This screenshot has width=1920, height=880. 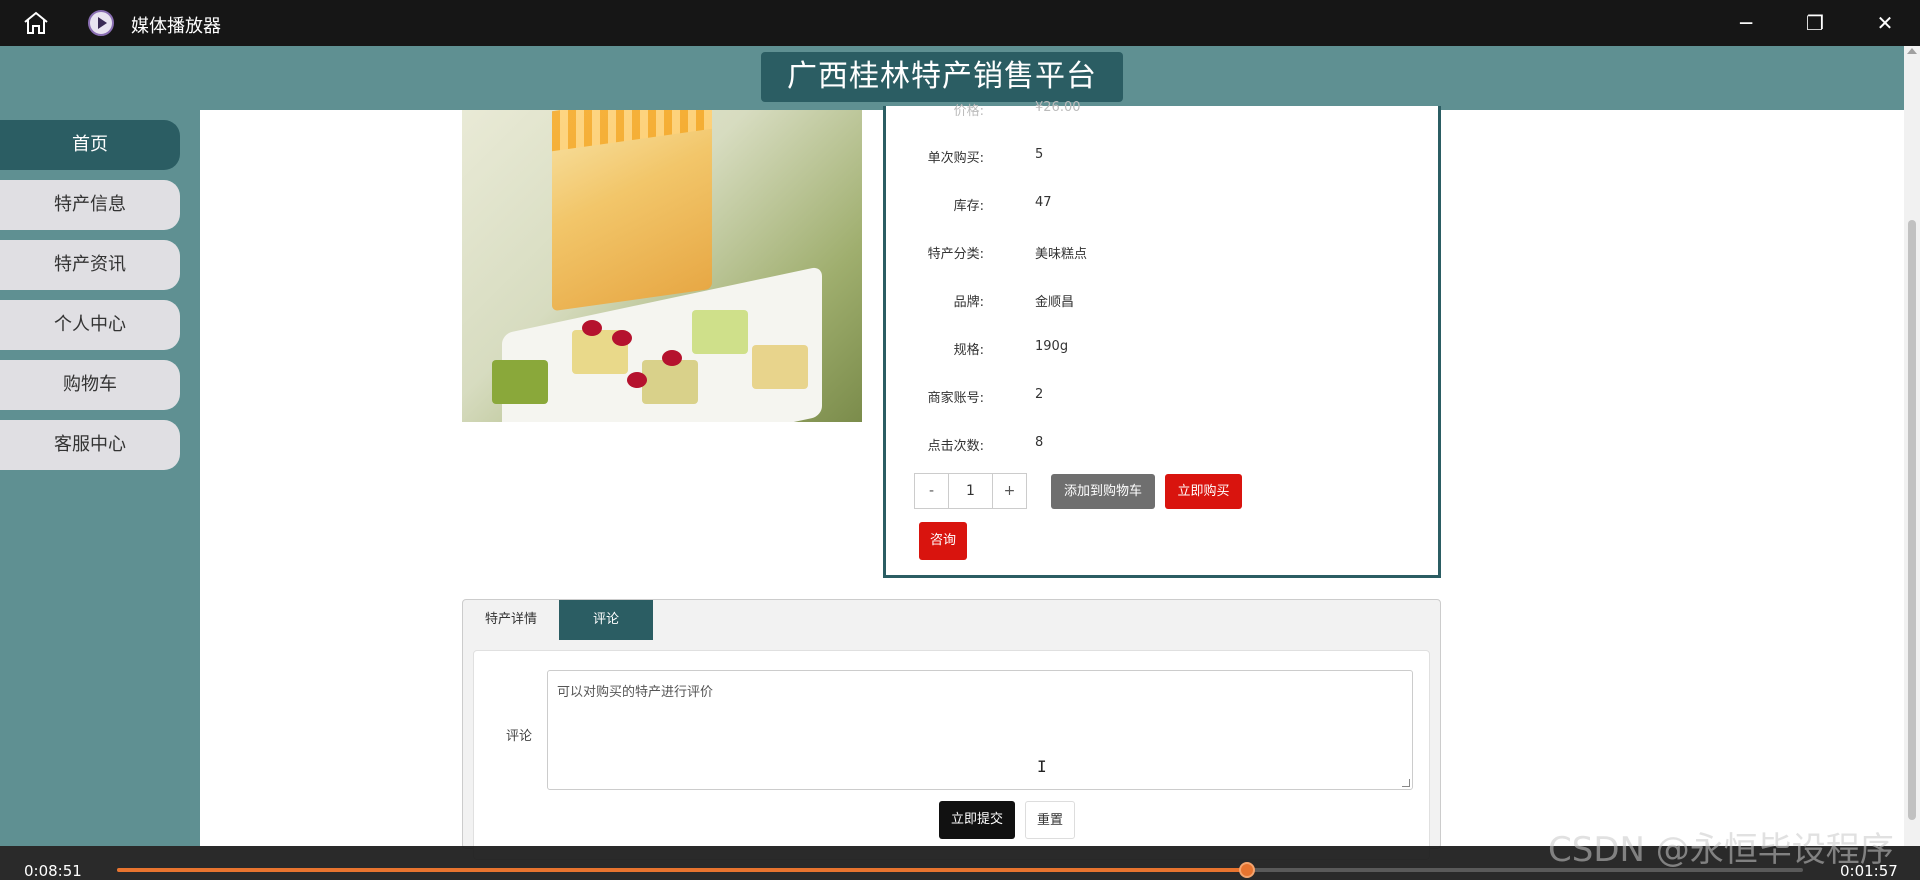 What do you see at coordinates (606, 620) in the screenshot?
I see `tab-comments: 评论` at bounding box center [606, 620].